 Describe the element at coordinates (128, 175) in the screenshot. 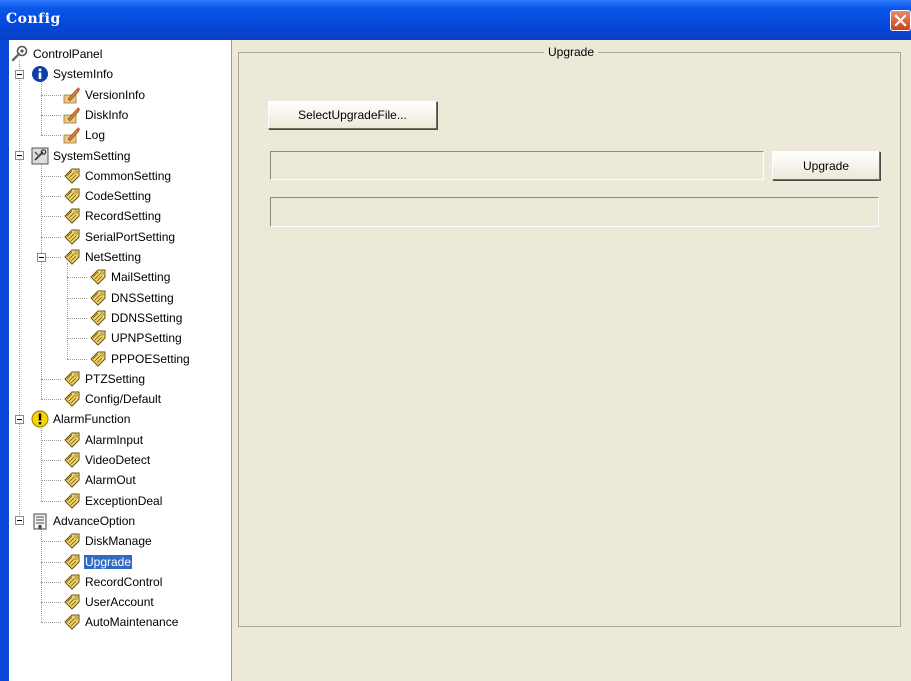

I see `tree-item-label: CommonSetting` at that location.